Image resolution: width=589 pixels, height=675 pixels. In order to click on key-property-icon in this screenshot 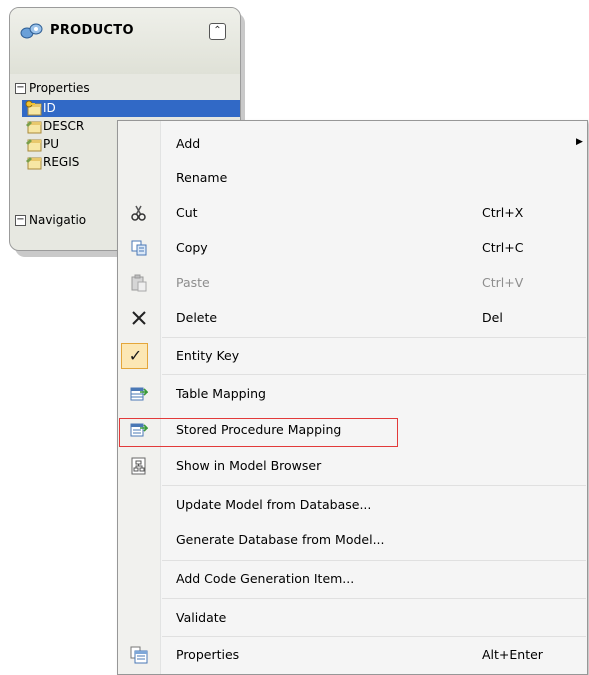, I will do `click(33, 108)`.